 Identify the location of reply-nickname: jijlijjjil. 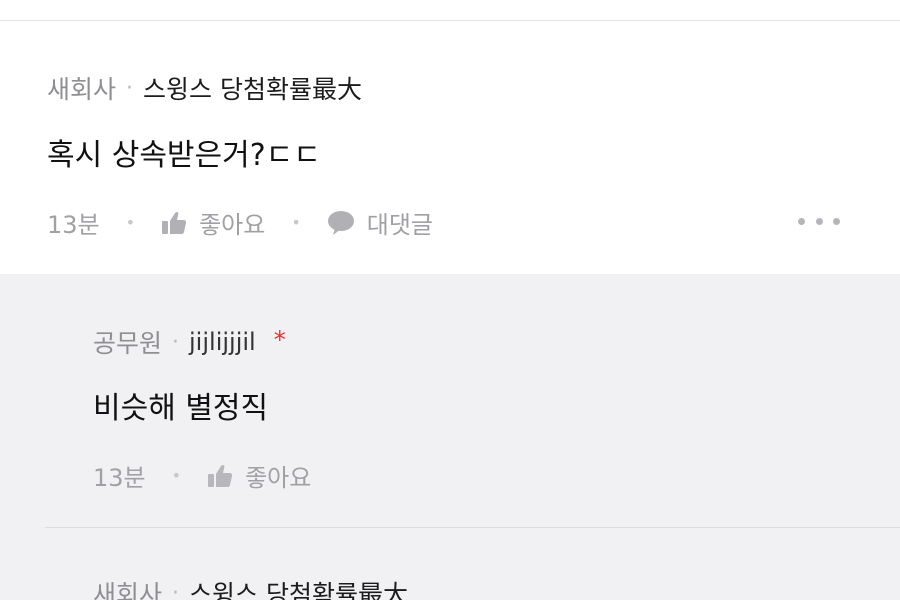
(222, 342).